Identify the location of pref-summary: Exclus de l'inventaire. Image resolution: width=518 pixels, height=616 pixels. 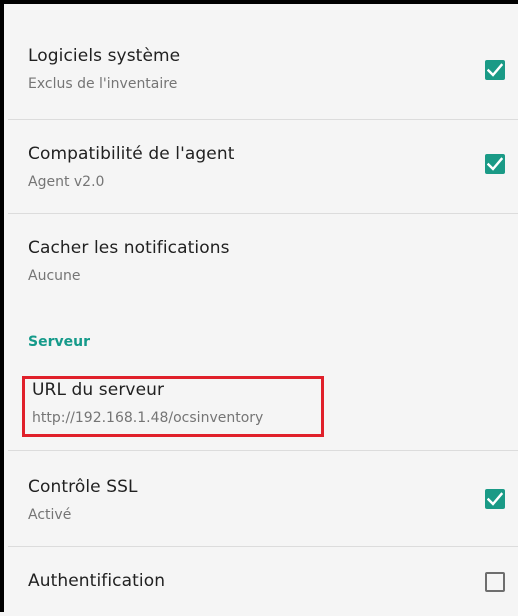
(103, 84).